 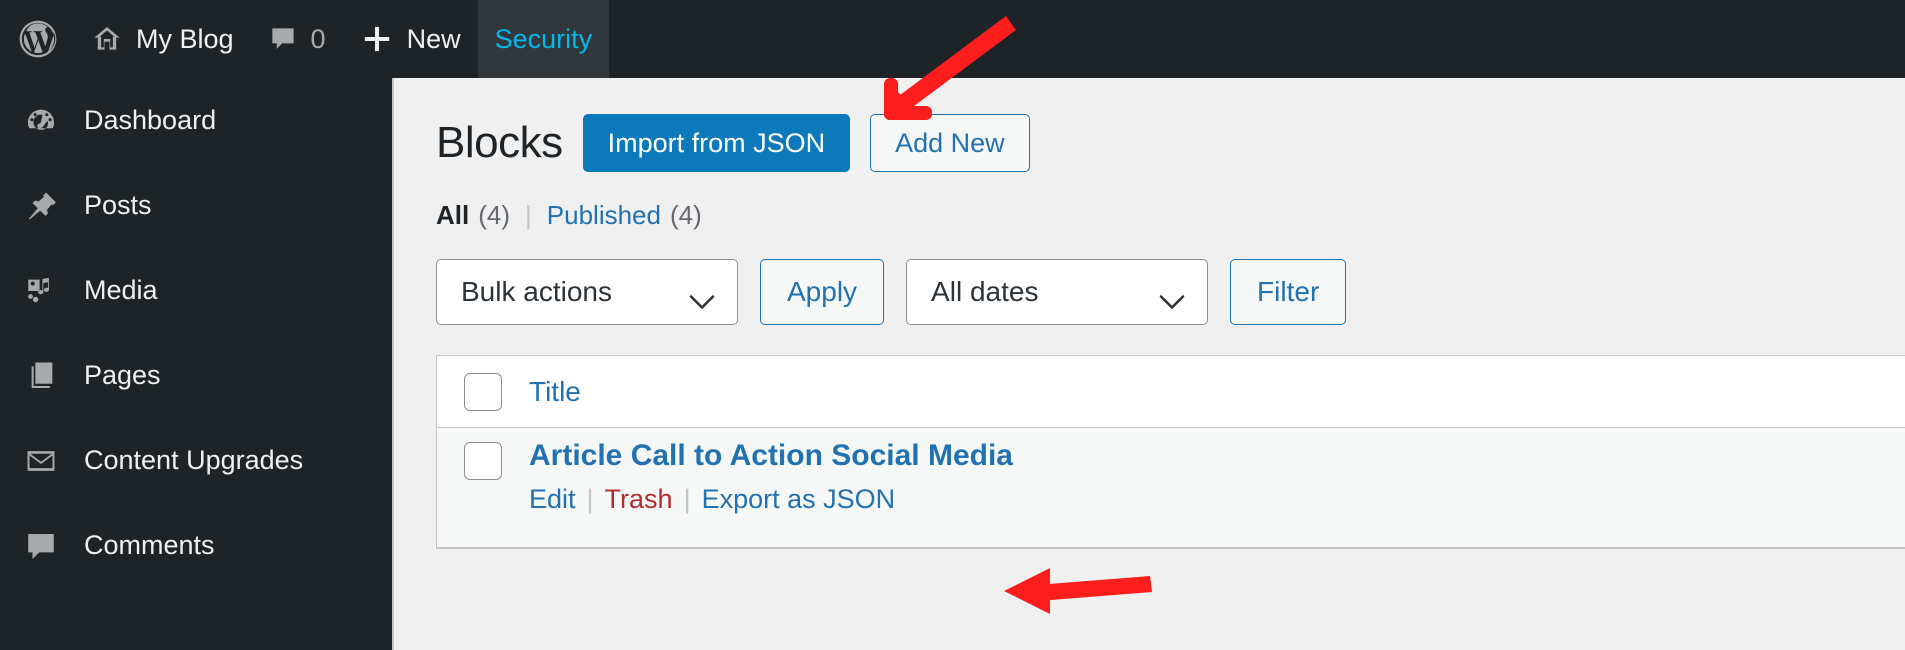 I want to click on row-action-trash: Trash, so click(x=639, y=499).